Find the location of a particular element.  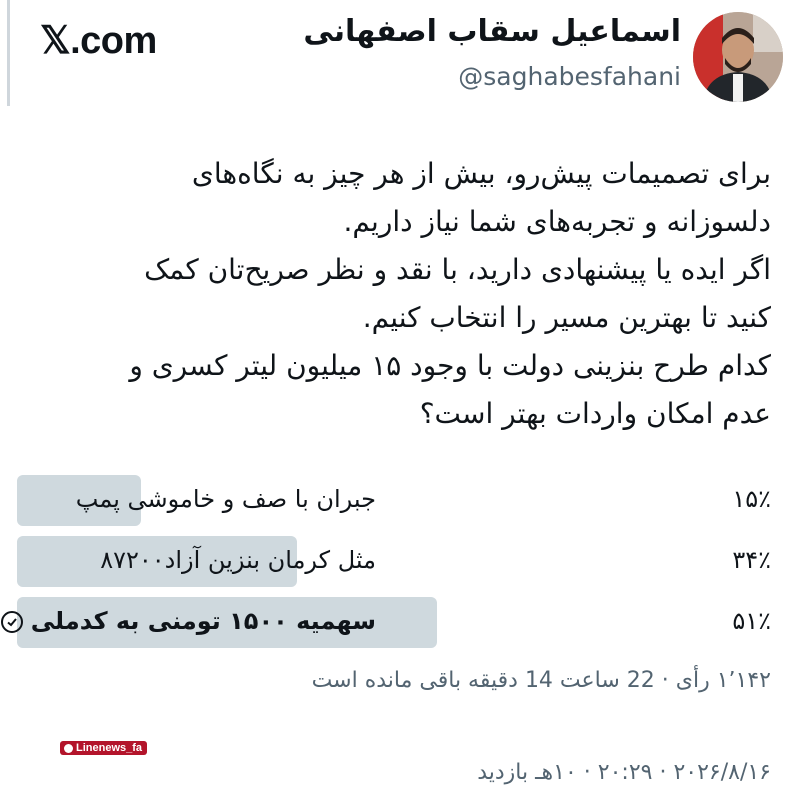

poll-percentage: ۵۱٪ is located at coordinates (751, 621).